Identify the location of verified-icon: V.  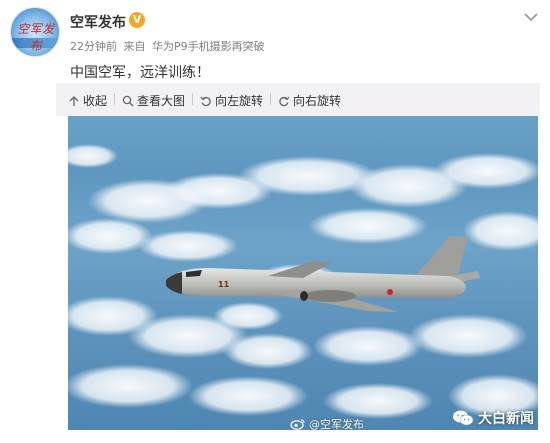
(137, 20).